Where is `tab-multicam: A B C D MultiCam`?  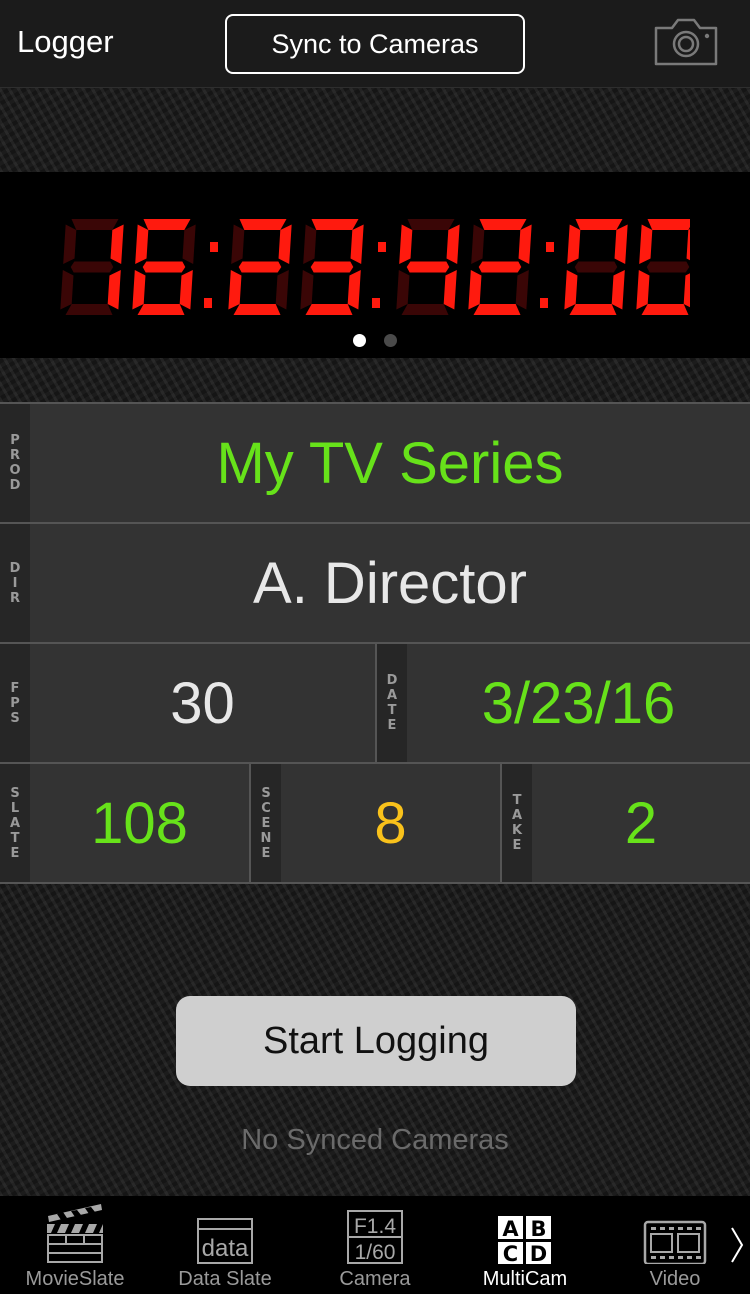 tab-multicam: A B C D MultiCam is located at coordinates (525, 1245).